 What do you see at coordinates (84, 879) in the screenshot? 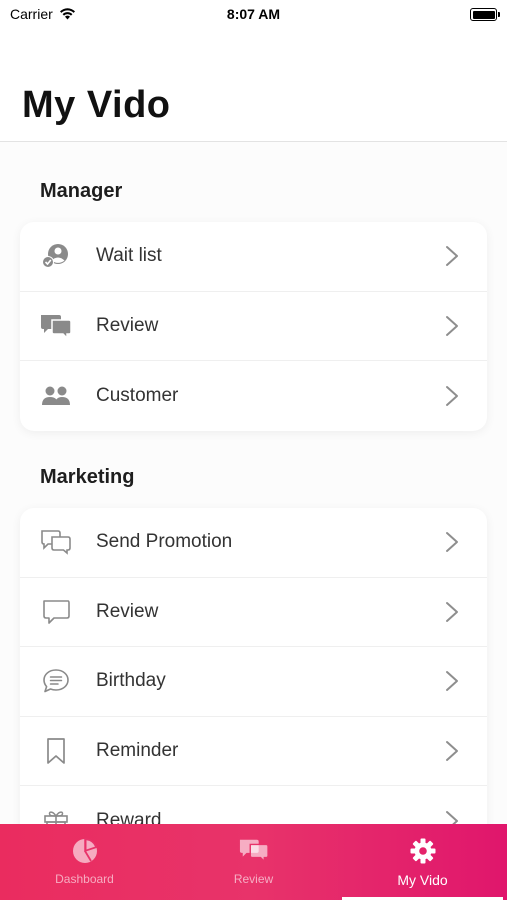
I see `tab-label: Dashboard` at bounding box center [84, 879].